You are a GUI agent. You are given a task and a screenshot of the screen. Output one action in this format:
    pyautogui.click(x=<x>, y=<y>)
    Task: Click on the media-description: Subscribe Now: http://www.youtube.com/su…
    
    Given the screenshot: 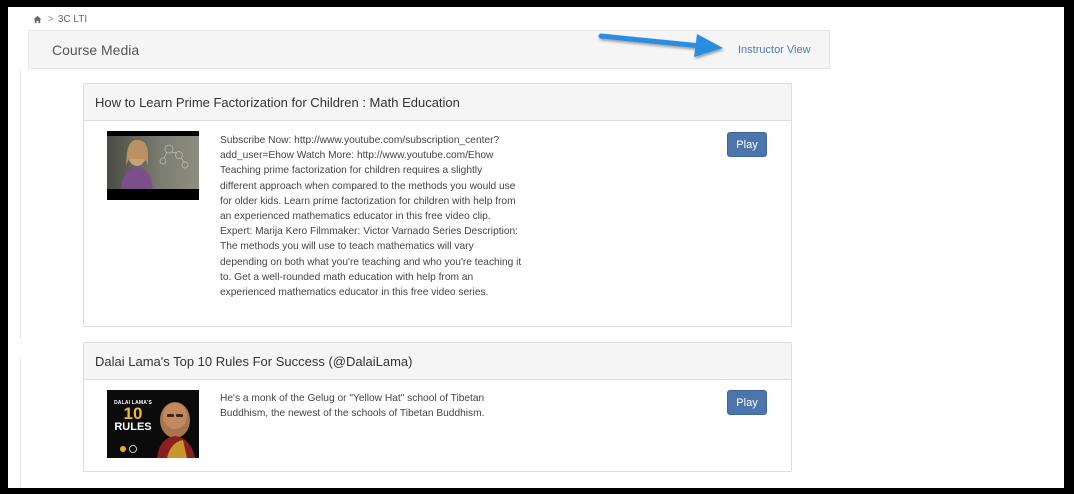 What is the action you would take?
    pyautogui.click(x=382, y=216)
    